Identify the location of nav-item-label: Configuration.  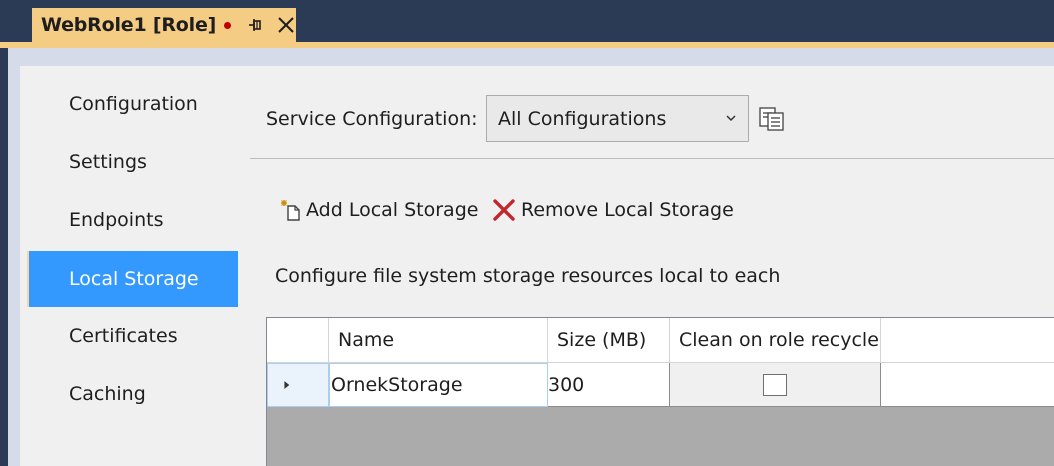
(133, 104).